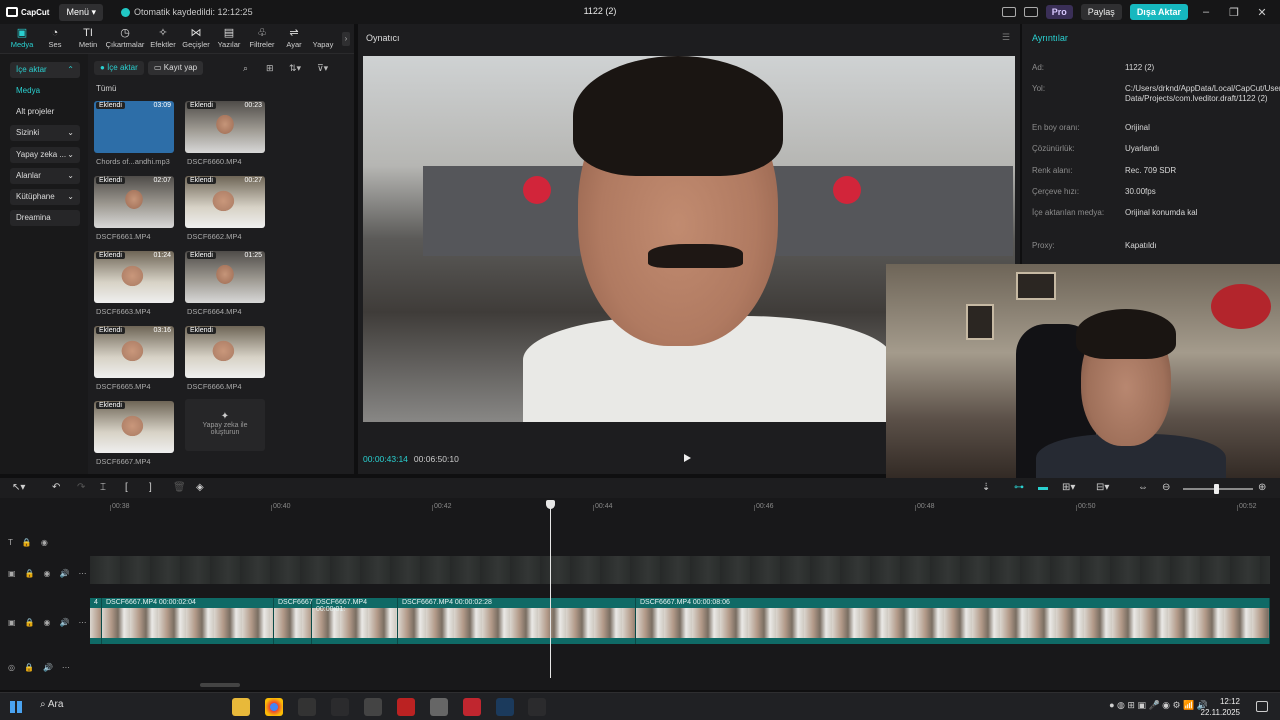 The image size is (1280, 720). What do you see at coordinates (123, 236) in the screenshot?
I see `media-name: DSCF6661.MP4` at bounding box center [123, 236].